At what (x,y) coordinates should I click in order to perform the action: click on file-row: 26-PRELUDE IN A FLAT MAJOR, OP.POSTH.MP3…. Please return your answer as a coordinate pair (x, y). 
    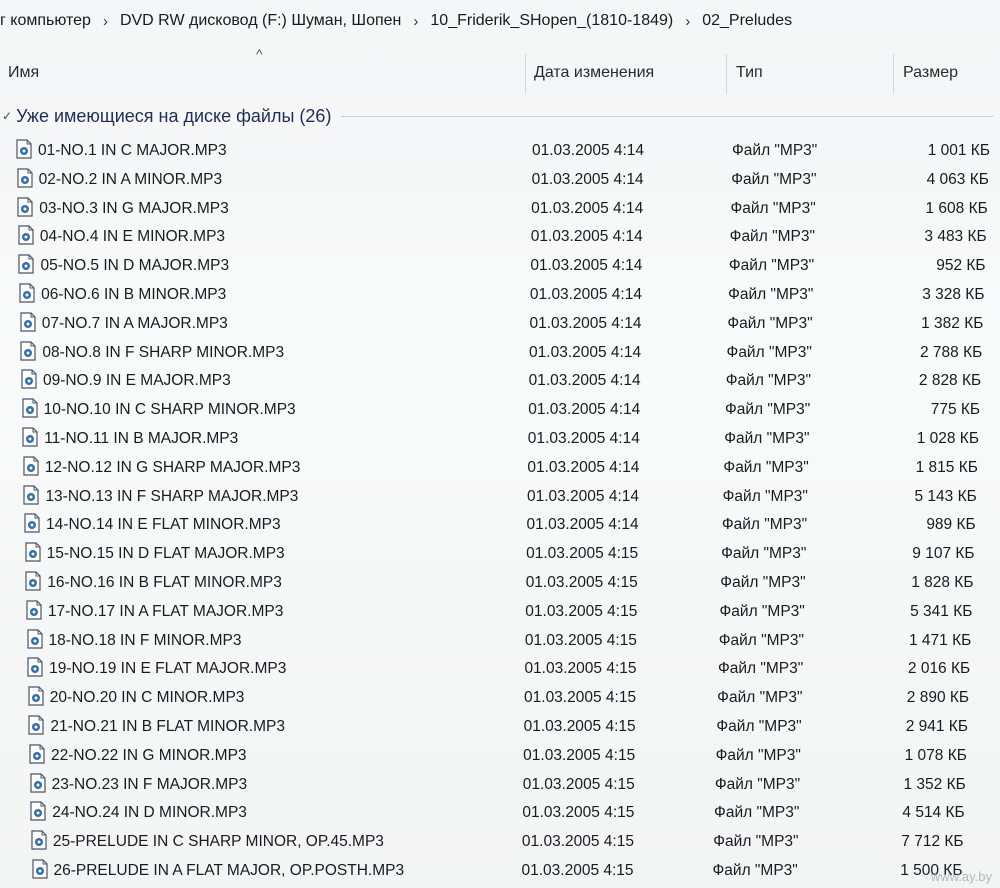
    Looking at the image, I should click on (500, 871).